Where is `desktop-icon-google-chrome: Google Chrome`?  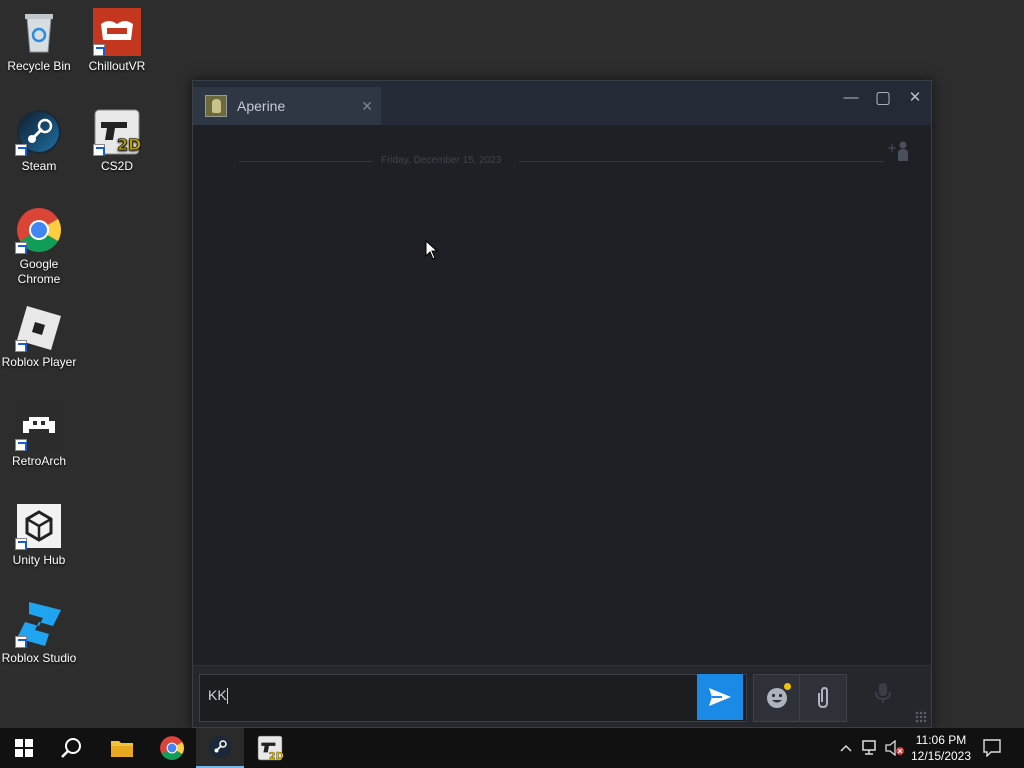
desktop-icon-google-chrome: Google Chrome is located at coordinates (39, 246).